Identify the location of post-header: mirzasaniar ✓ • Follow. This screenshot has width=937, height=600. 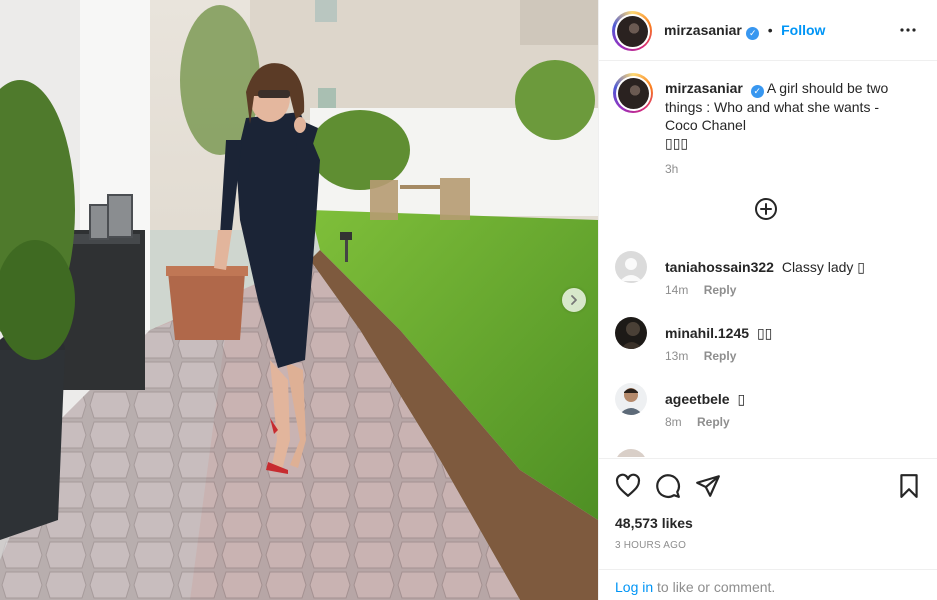
(768, 30).